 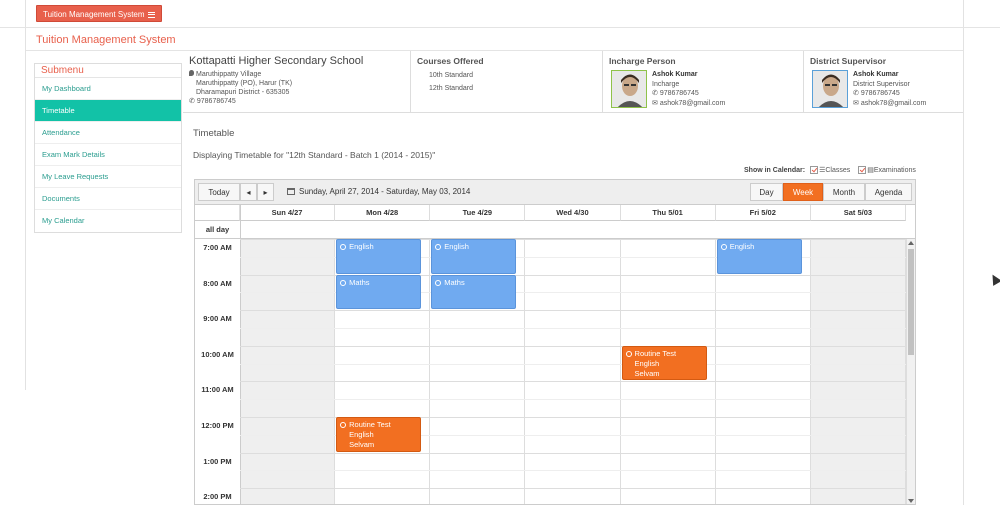 What do you see at coordinates (108, 199) in the screenshot?
I see `sidebar-item-documents: Documents` at bounding box center [108, 199].